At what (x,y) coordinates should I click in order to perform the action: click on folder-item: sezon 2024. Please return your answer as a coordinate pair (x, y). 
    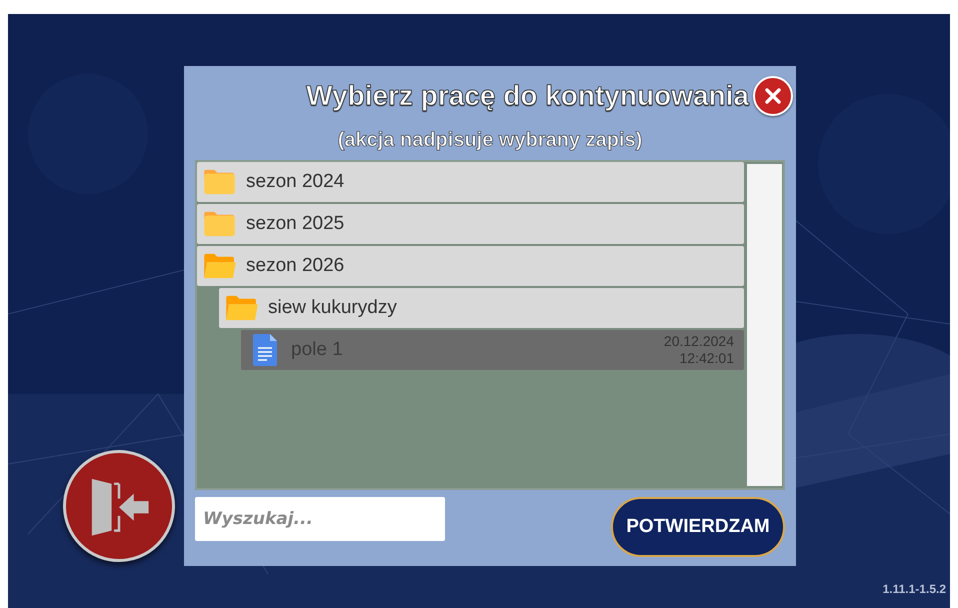
    Looking at the image, I should click on (470, 182).